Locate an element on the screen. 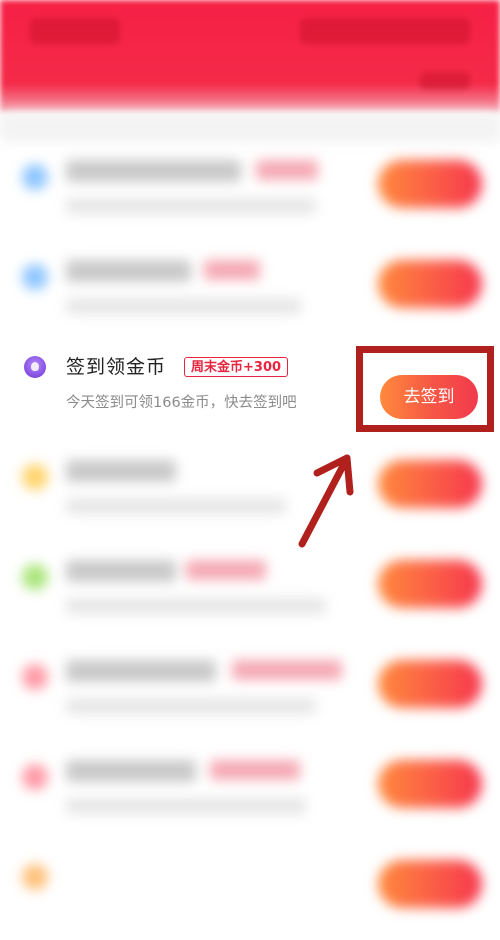  header-link-placeholder is located at coordinates (445, 81).